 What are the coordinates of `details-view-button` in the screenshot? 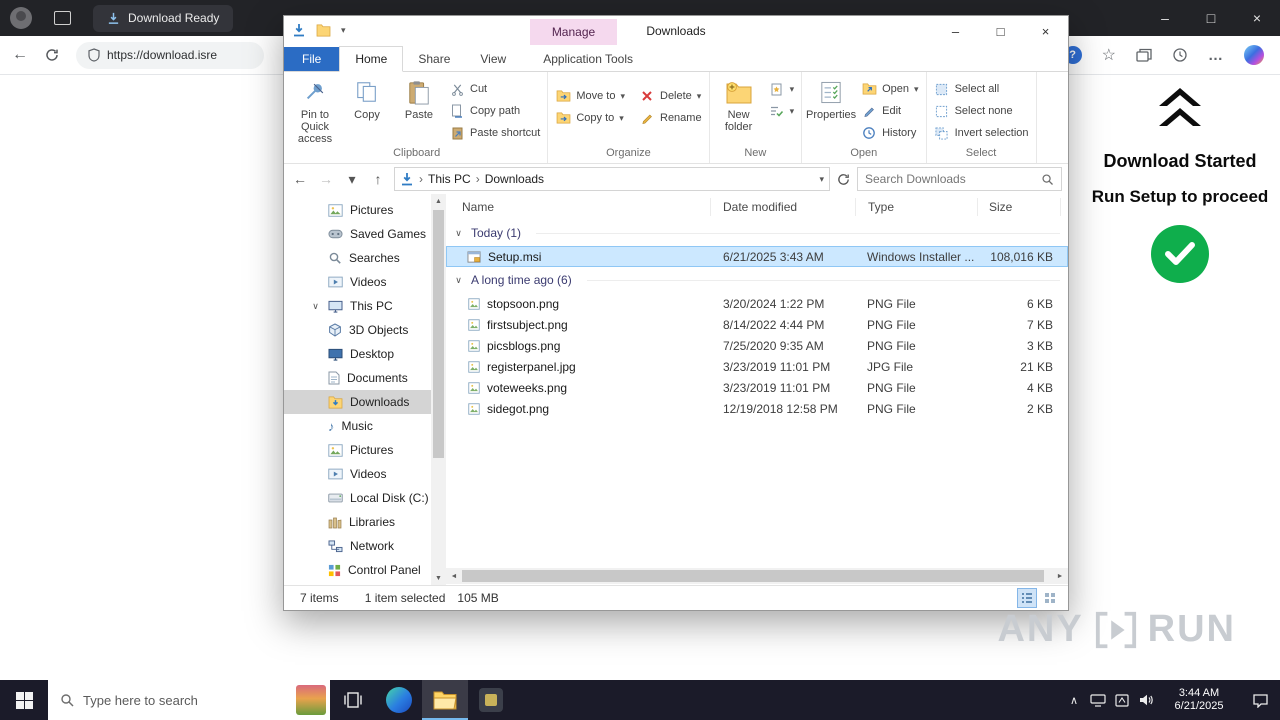 It's located at (1027, 598).